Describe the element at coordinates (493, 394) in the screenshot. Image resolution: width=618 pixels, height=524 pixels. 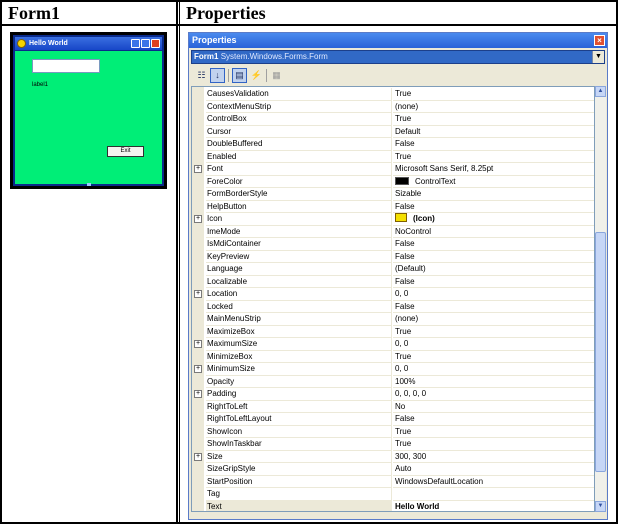
I see `property-value: 0, 0, 0, 0` at that location.